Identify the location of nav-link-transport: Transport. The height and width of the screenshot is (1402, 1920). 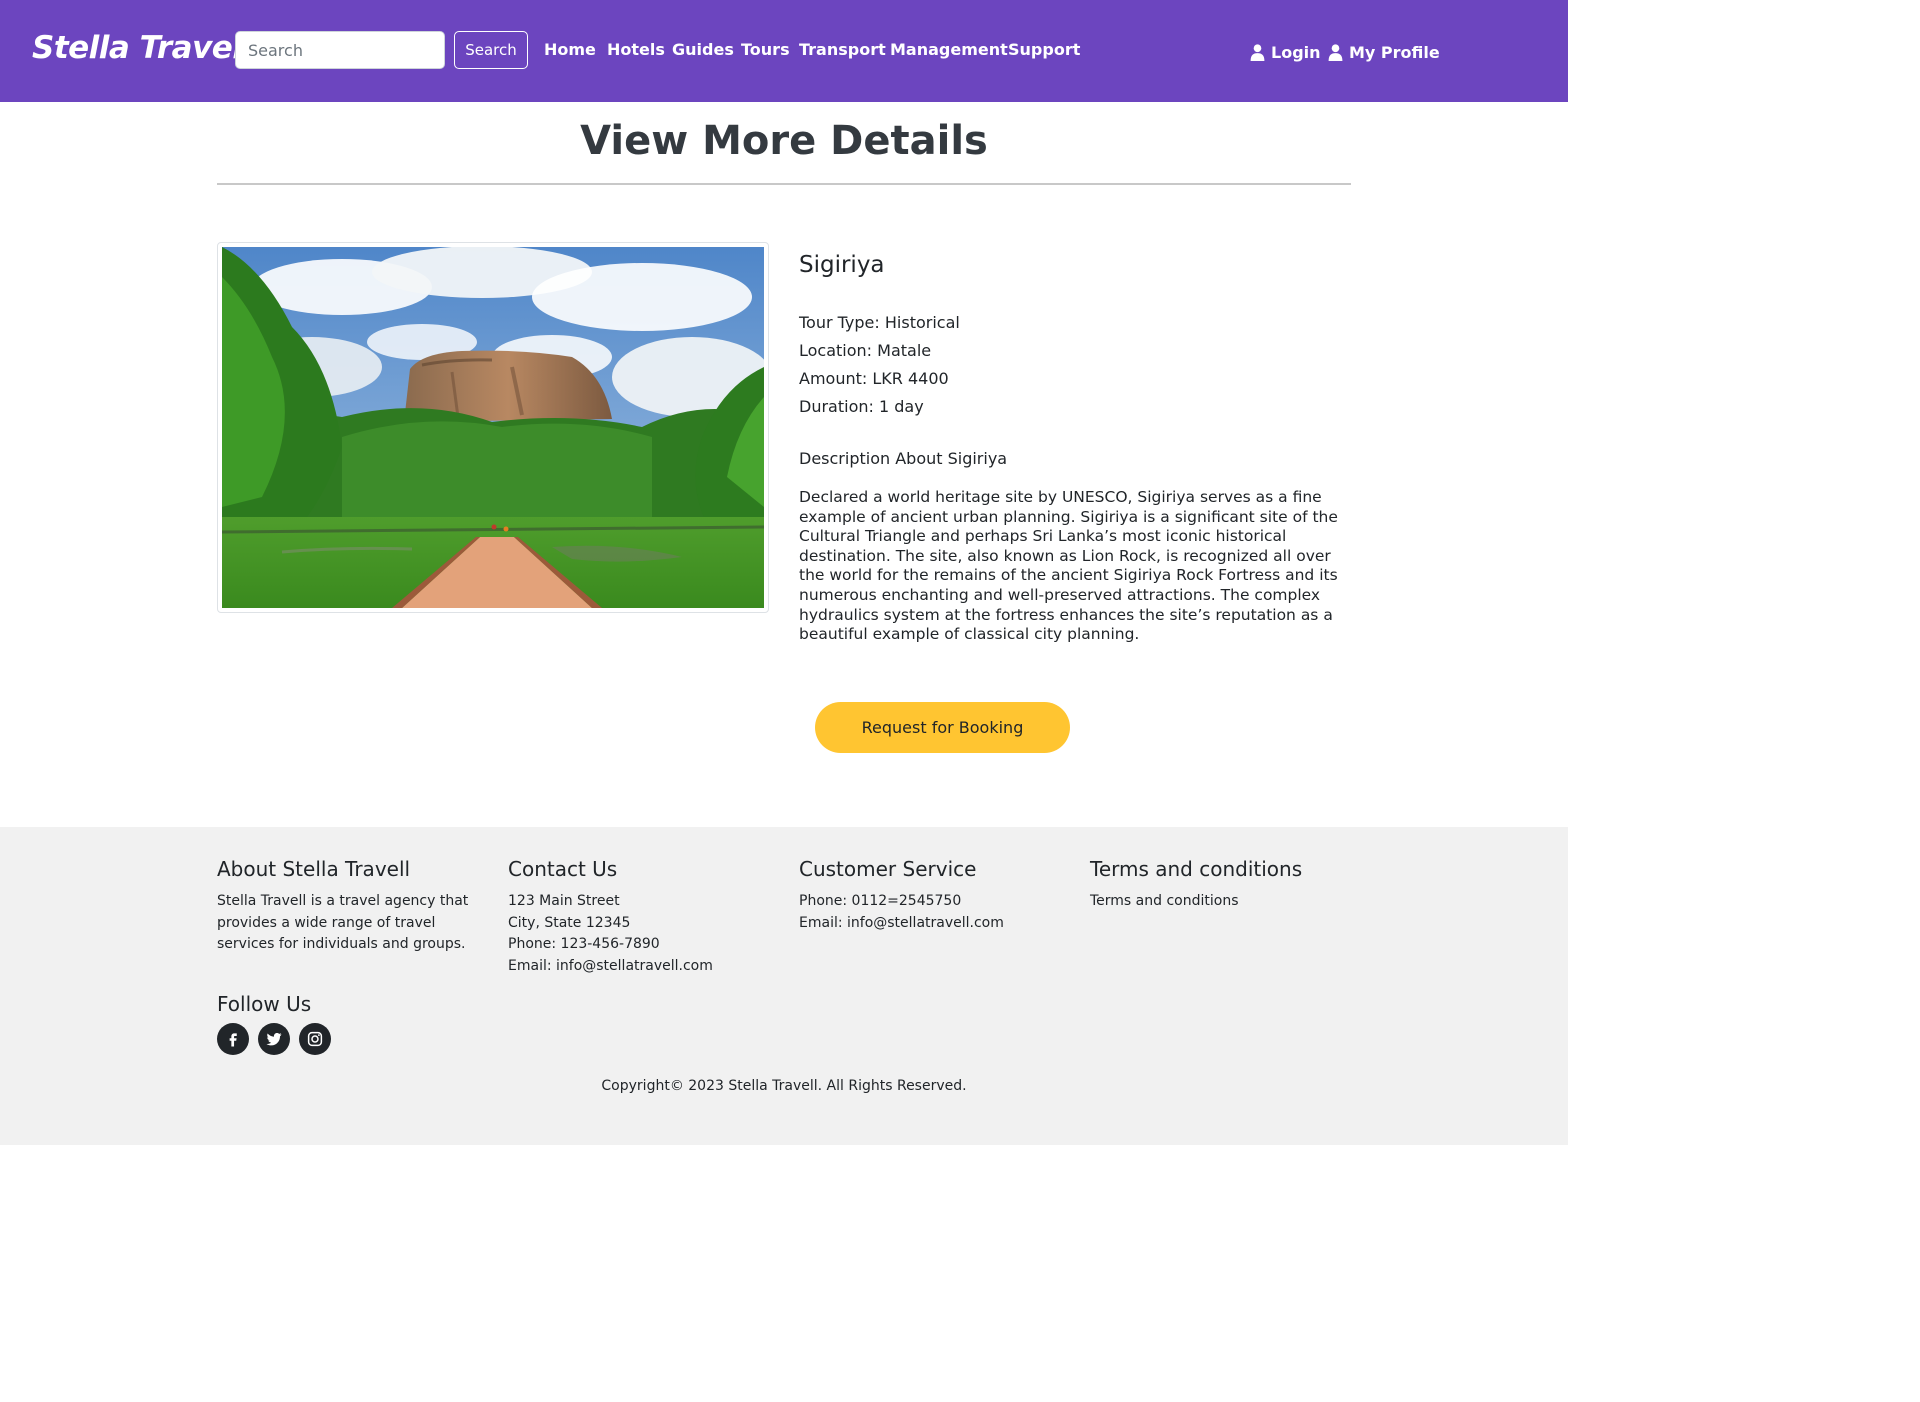
(842, 49).